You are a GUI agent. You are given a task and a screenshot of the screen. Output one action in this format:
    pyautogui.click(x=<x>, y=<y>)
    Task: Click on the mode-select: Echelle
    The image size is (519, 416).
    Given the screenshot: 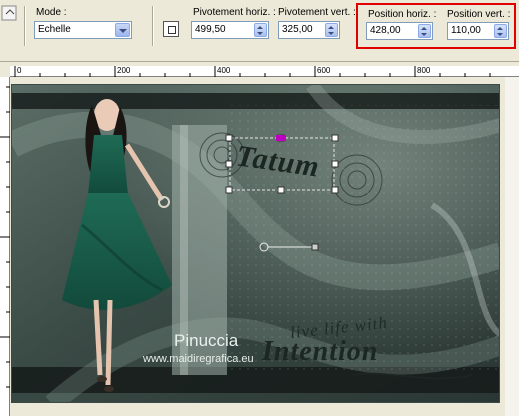 What is the action you would take?
    pyautogui.click(x=83, y=30)
    